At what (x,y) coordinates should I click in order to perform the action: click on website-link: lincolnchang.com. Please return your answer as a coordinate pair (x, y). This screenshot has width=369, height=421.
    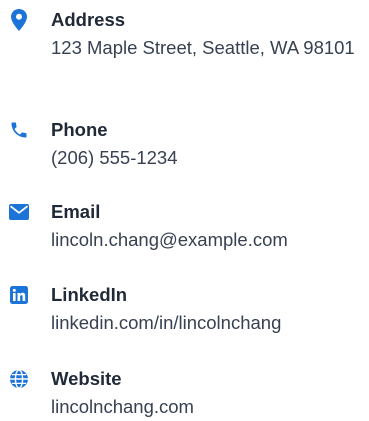
    Looking at the image, I should click on (122, 406).